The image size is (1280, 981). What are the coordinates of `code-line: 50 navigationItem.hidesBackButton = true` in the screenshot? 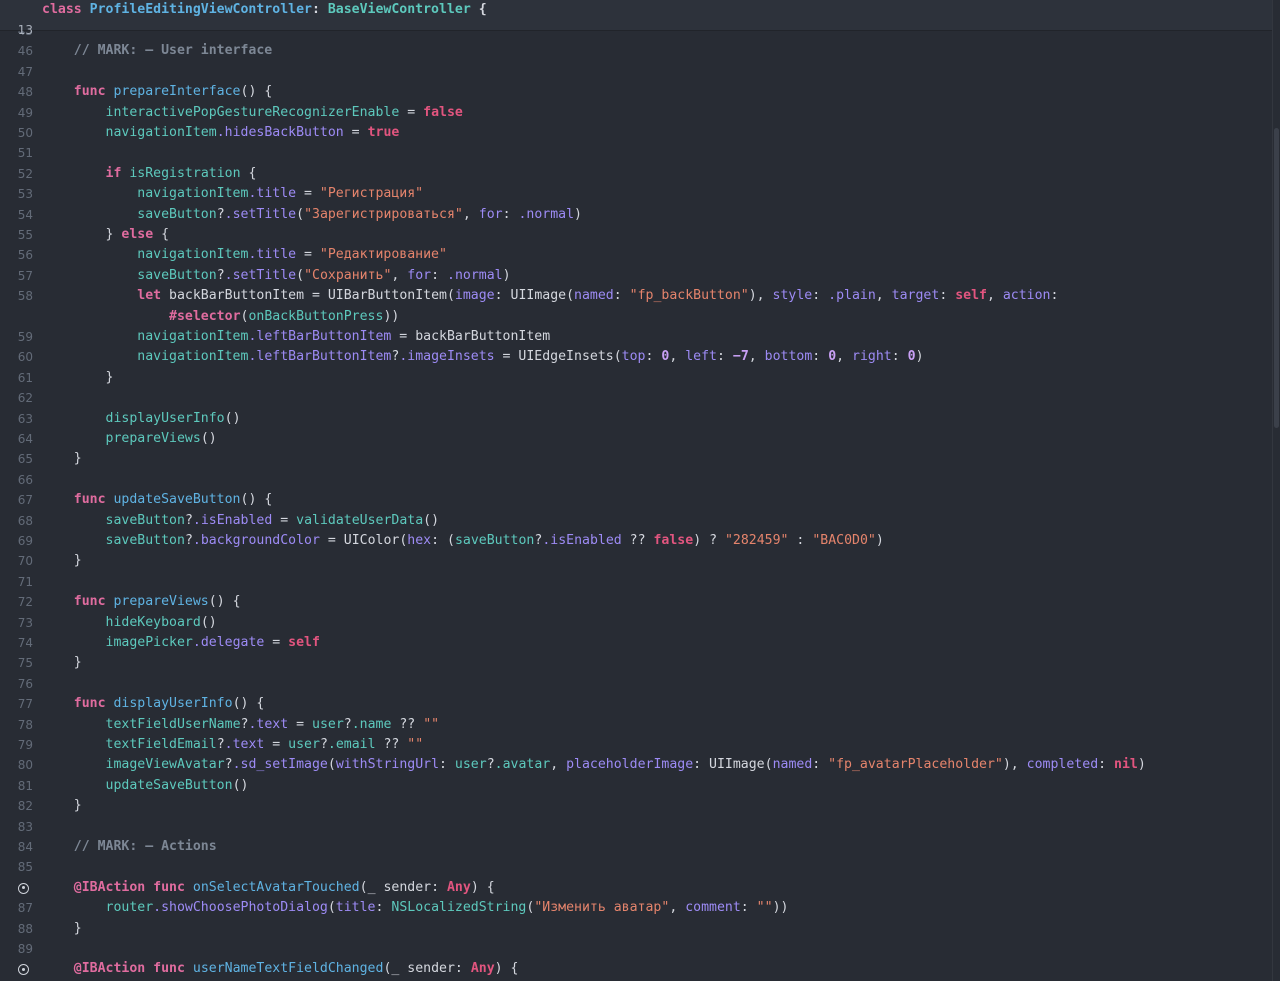 It's located at (636, 133).